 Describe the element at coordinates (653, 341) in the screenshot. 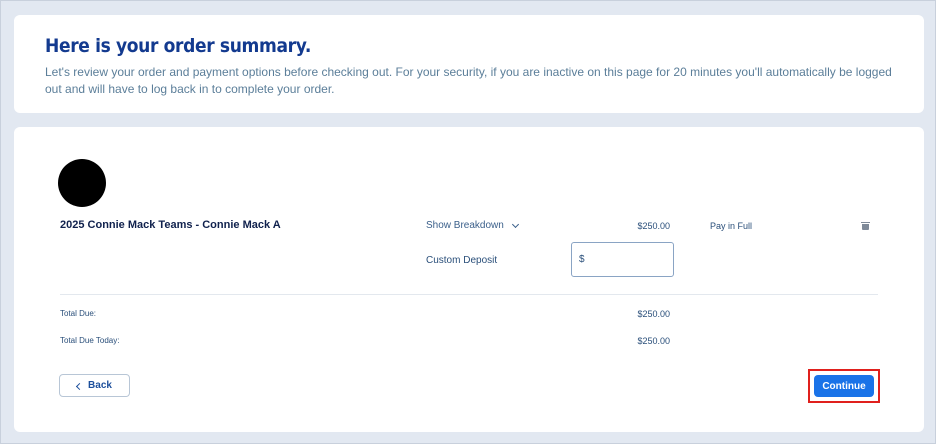

I see `total-due-today-value: $250.00` at that location.